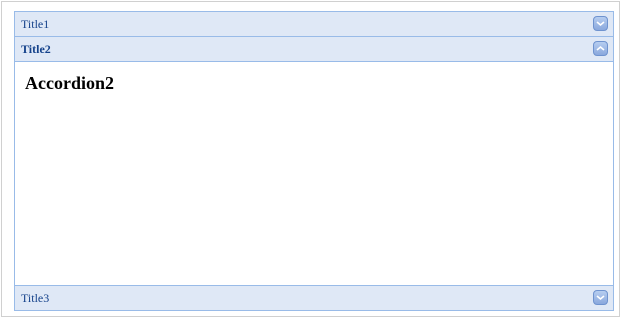 The image size is (623, 320). I want to click on panel-header-title3: Title3, so click(314, 297).